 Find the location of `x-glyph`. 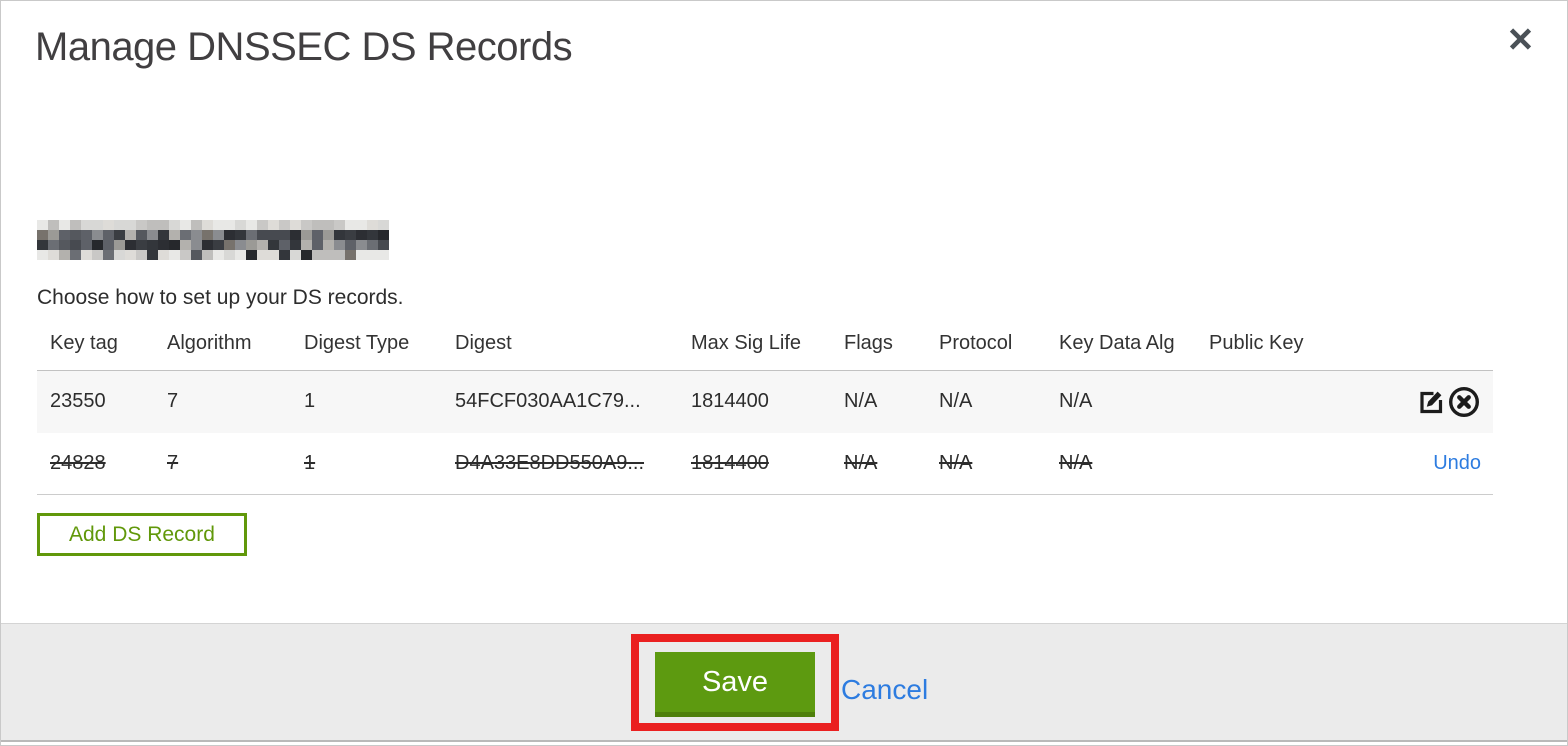

x-glyph is located at coordinates (1520, 38).